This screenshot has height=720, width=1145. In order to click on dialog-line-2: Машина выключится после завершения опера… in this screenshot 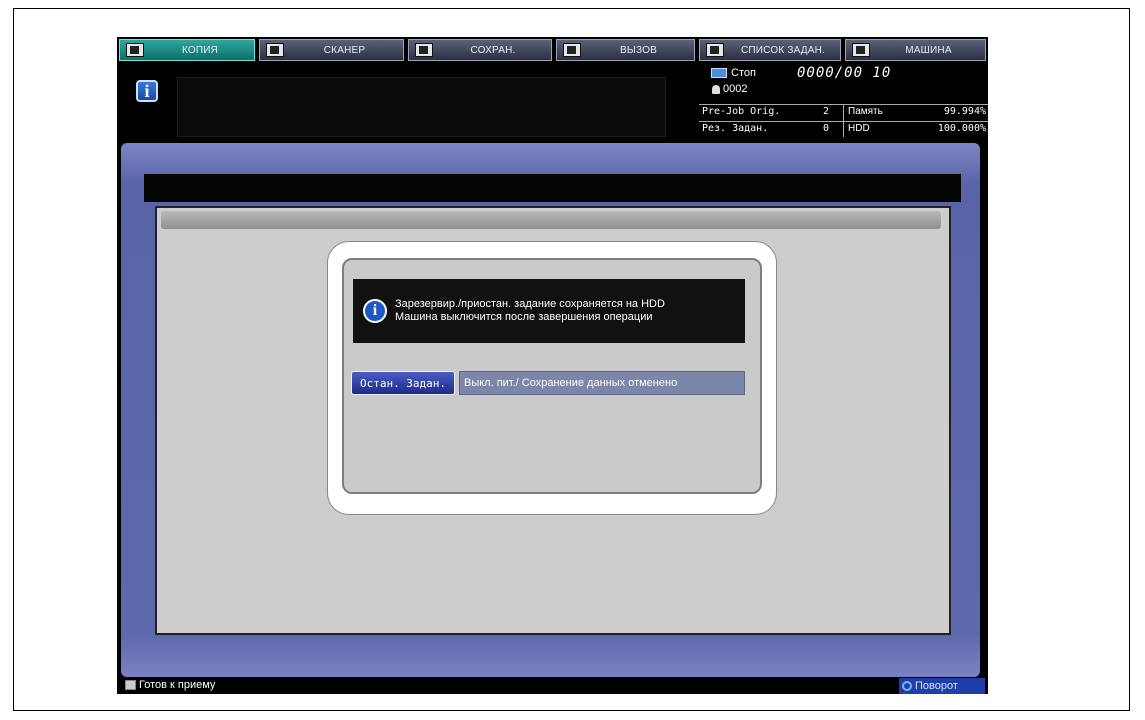, I will do `click(524, 317)`.